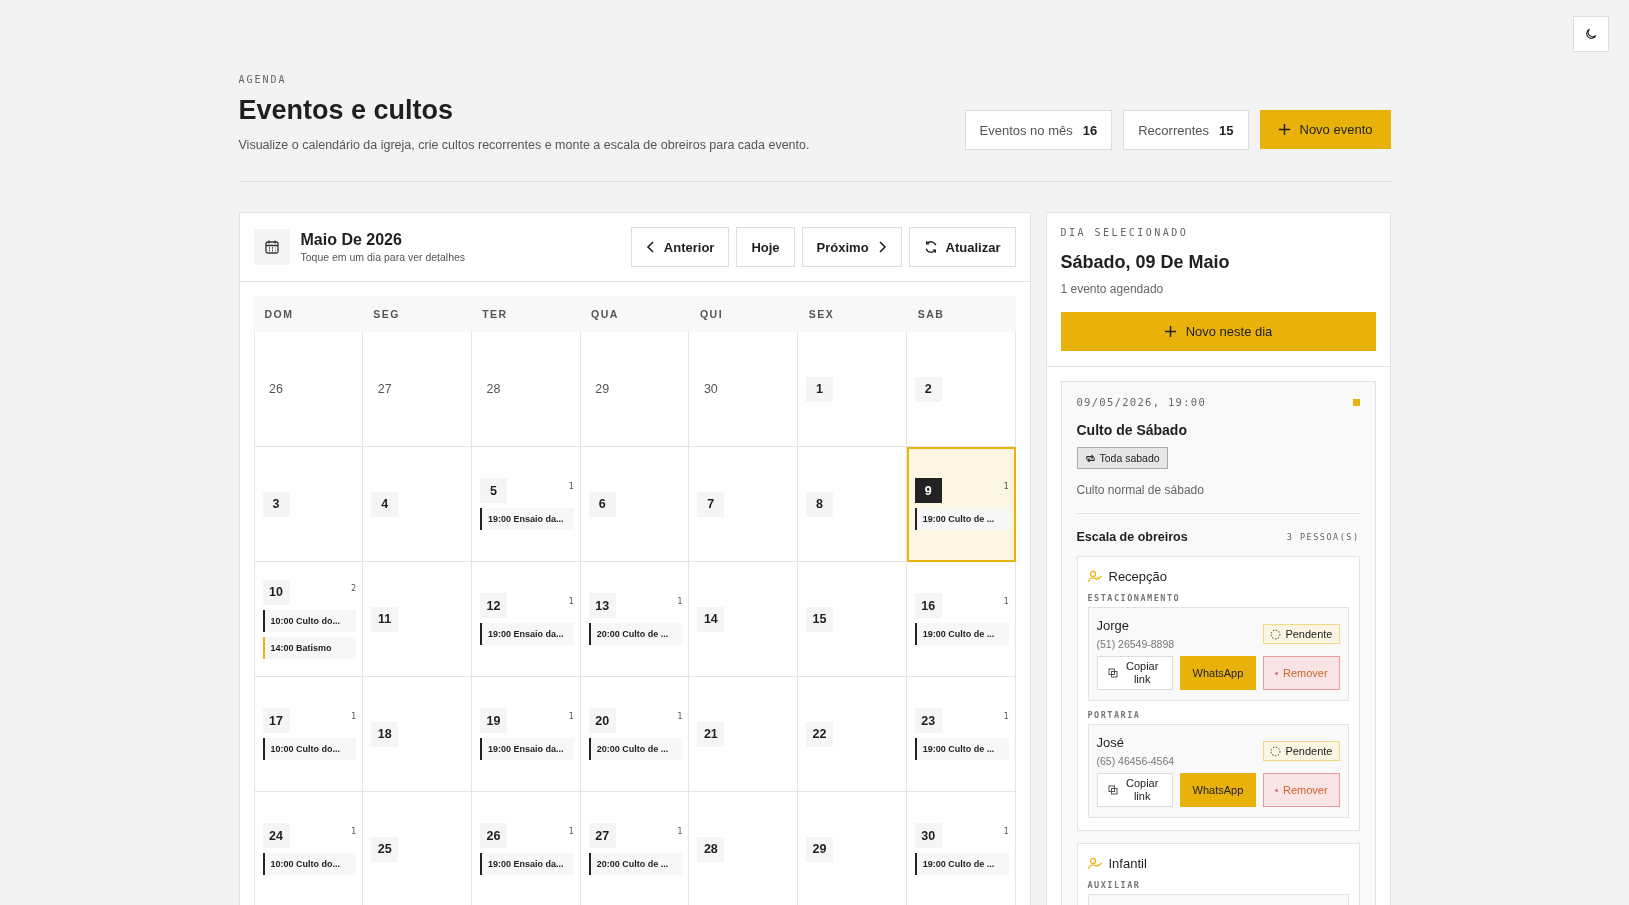  I want to click on stat-value: 15, so click(1226, 130).